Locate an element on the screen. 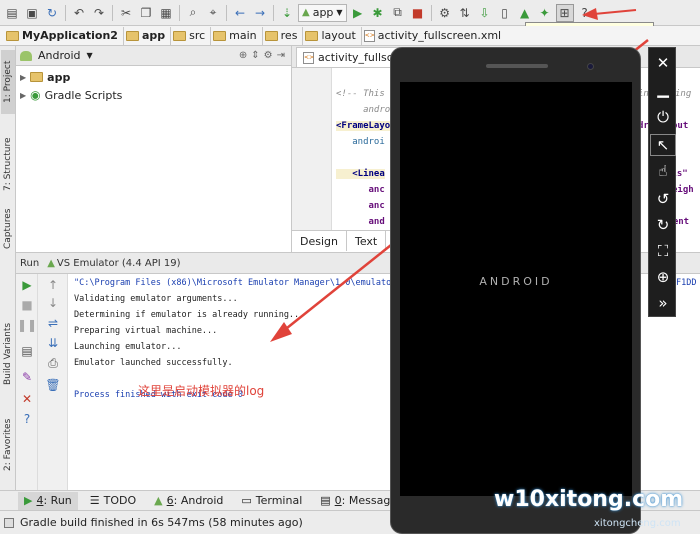 Image resolution: width=700 pixels, height=534 pixels. power-icon: ⏻ is located at coordinates (663, 117).